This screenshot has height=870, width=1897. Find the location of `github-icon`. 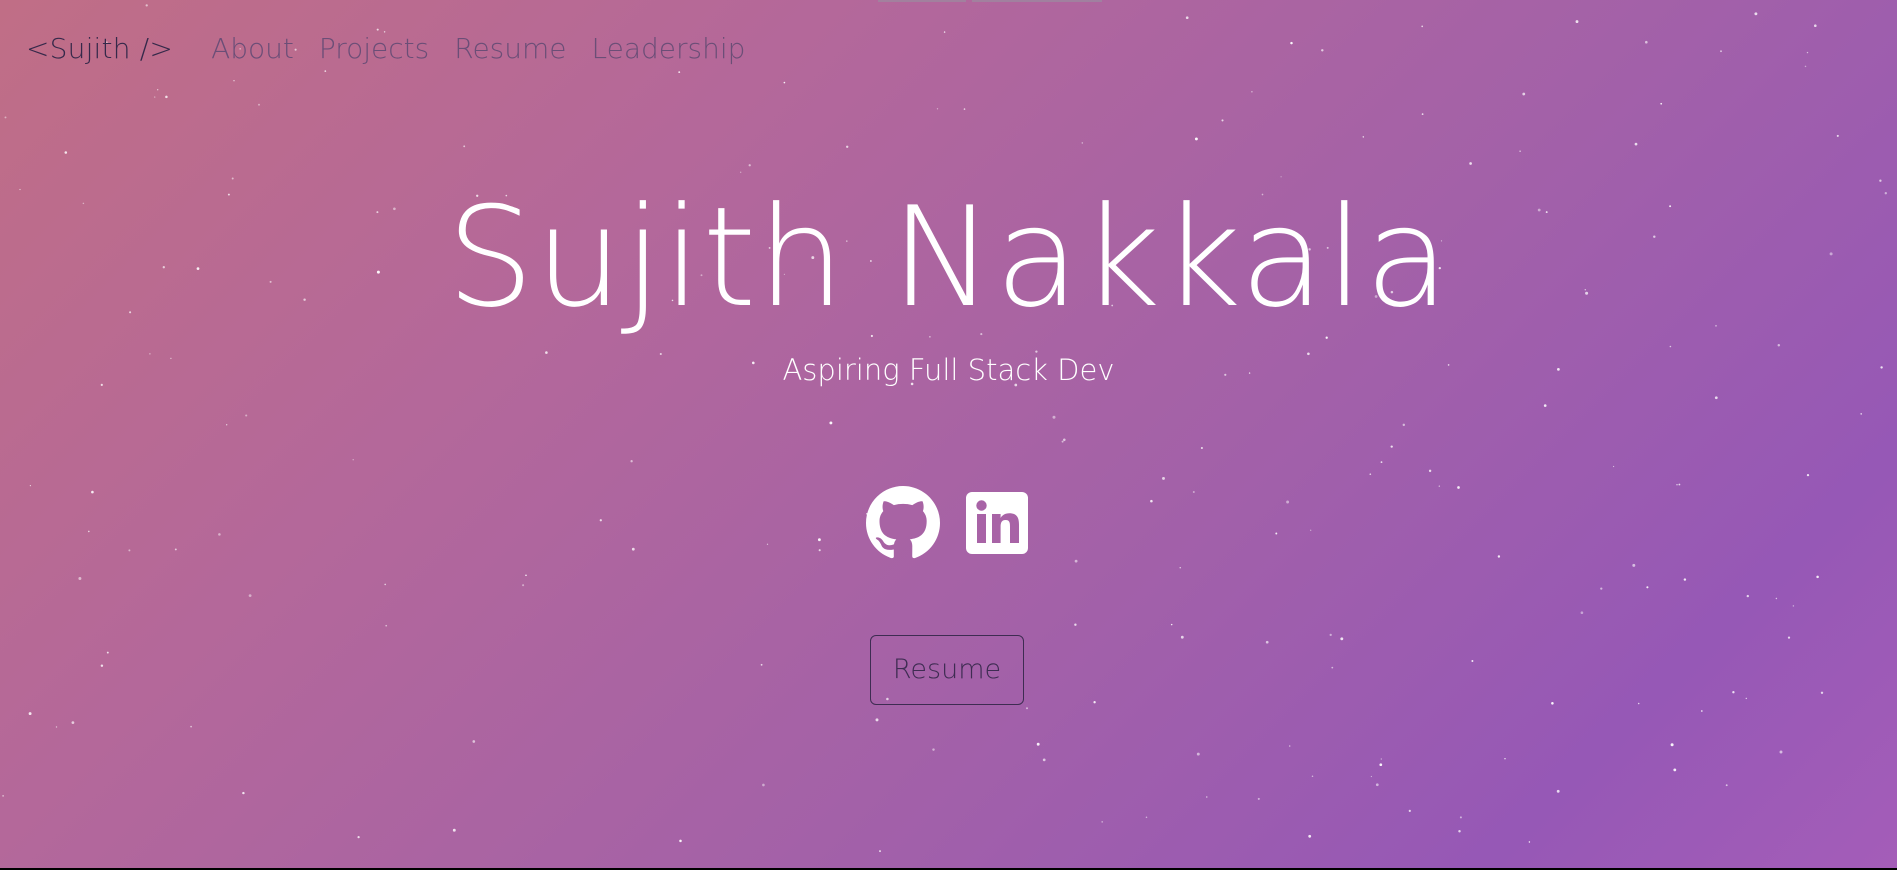

github-icon is located at coordinates (903, 522).